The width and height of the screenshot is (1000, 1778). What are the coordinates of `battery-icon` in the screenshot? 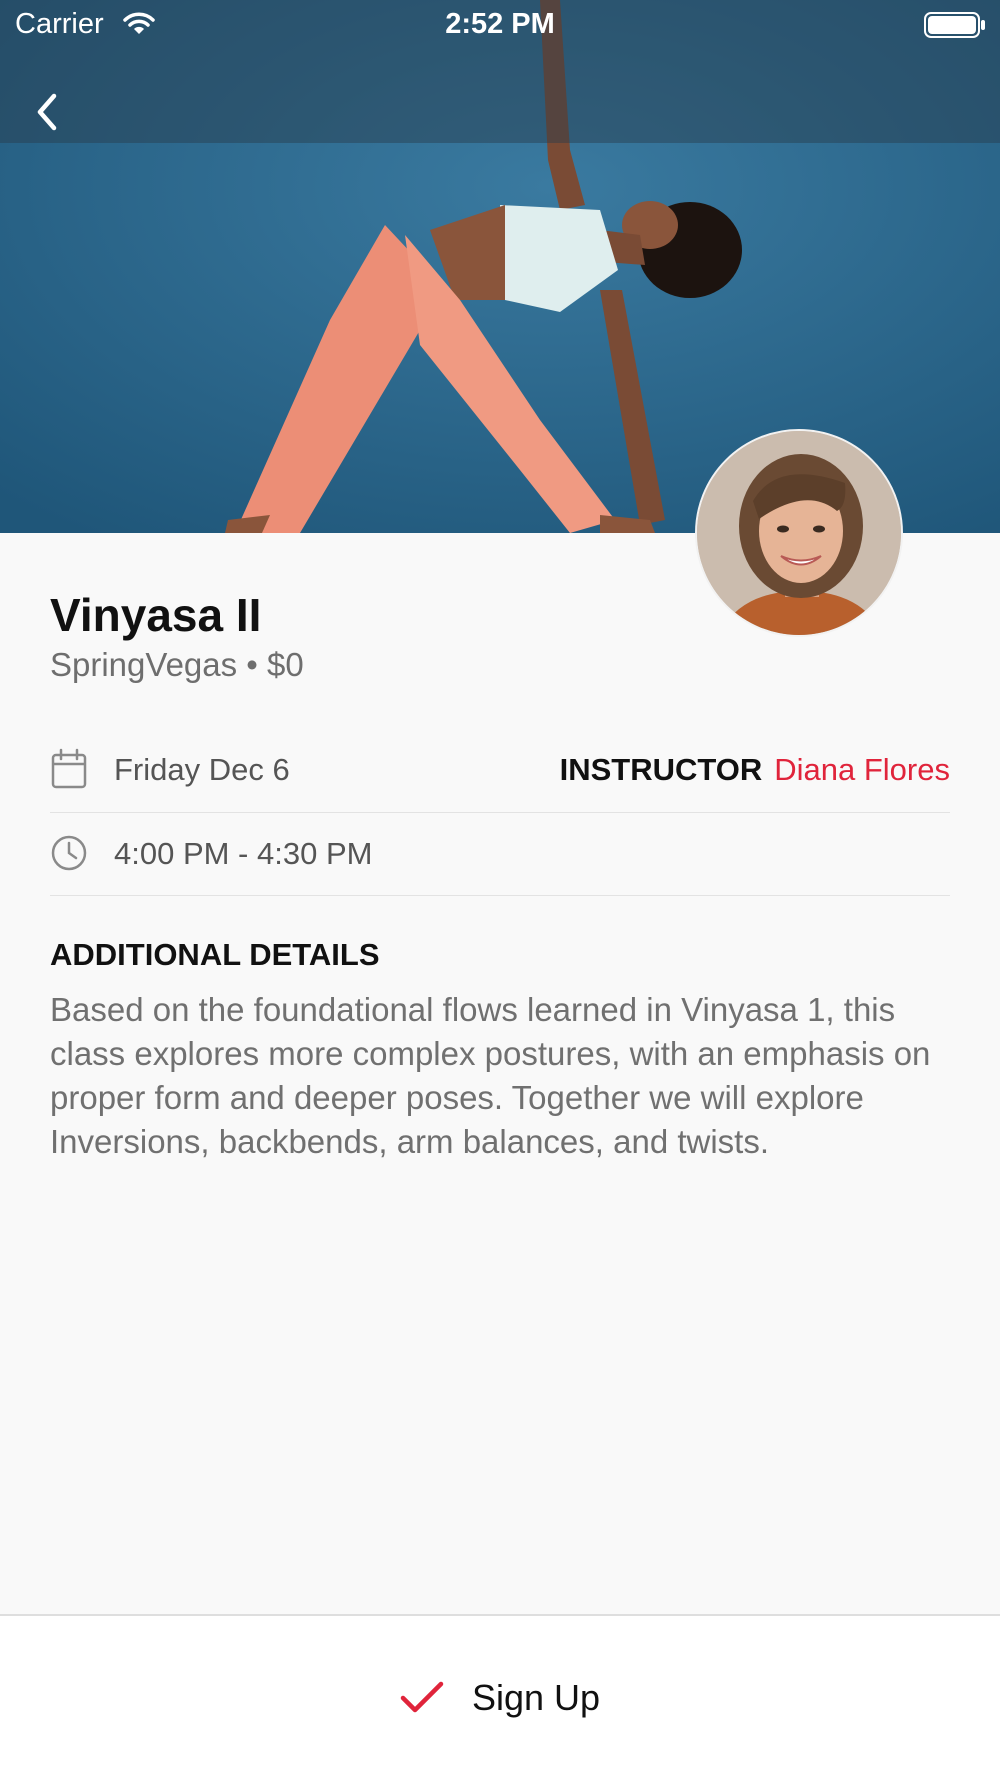 It's located at (955, 27).